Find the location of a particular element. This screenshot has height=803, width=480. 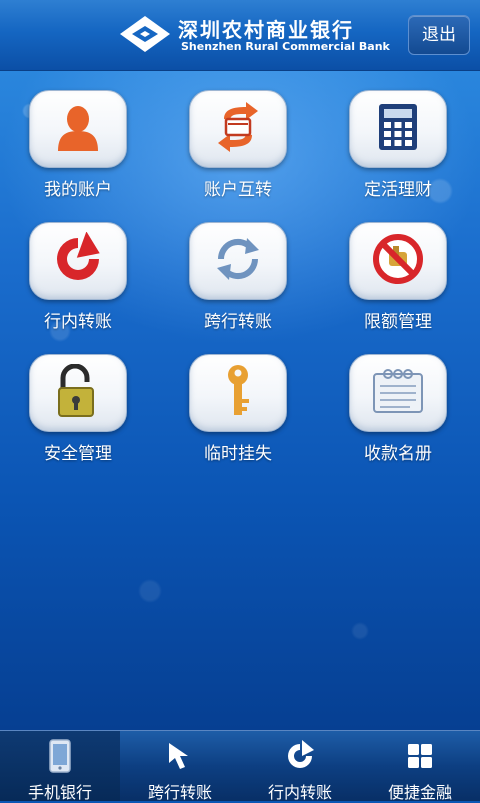

tab-mobile-banking: 手机银行 is located at coordinates (60, 766).